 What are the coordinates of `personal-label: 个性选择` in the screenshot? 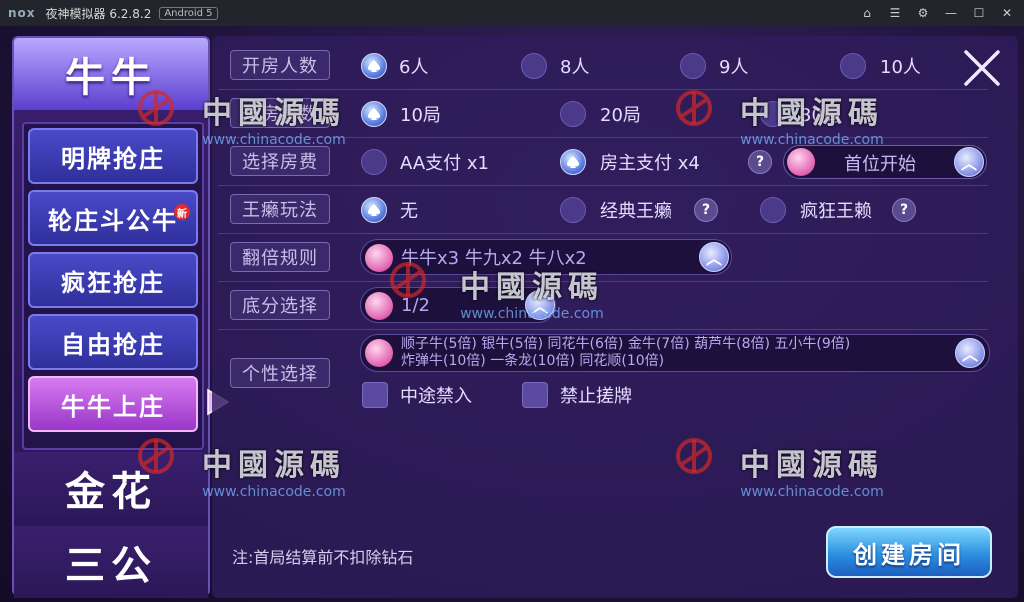 It's located at (280, 373).